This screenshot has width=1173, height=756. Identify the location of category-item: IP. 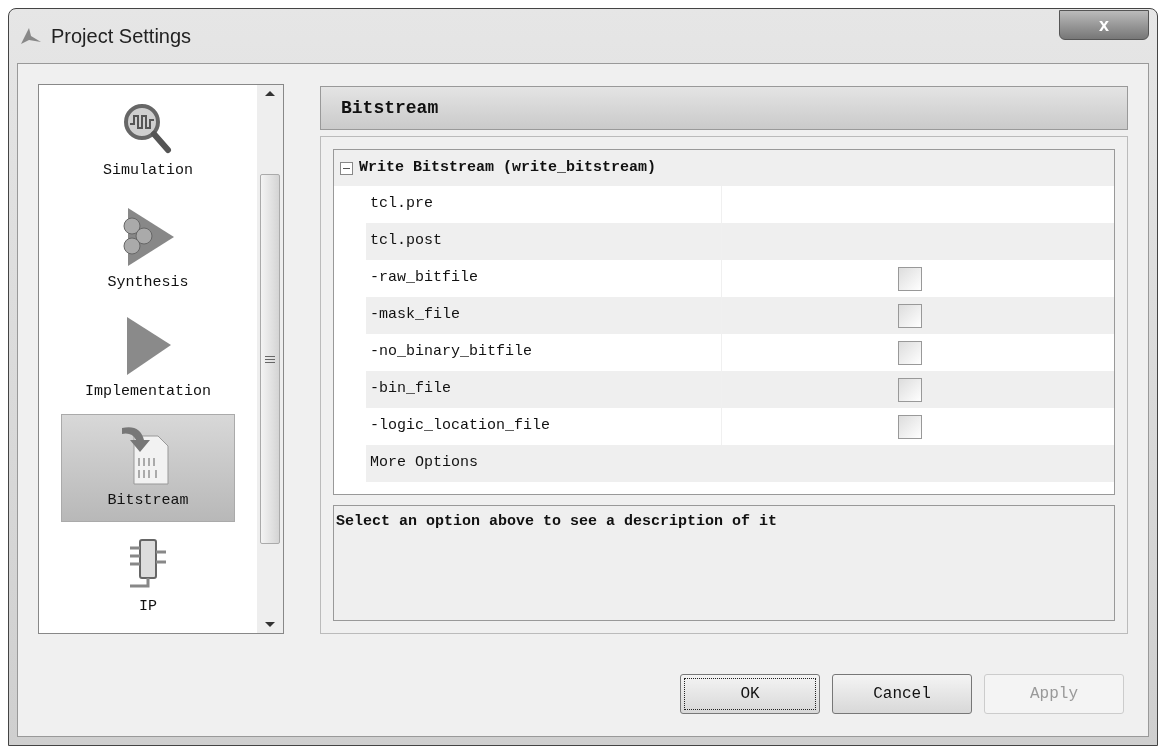
(148, 577).